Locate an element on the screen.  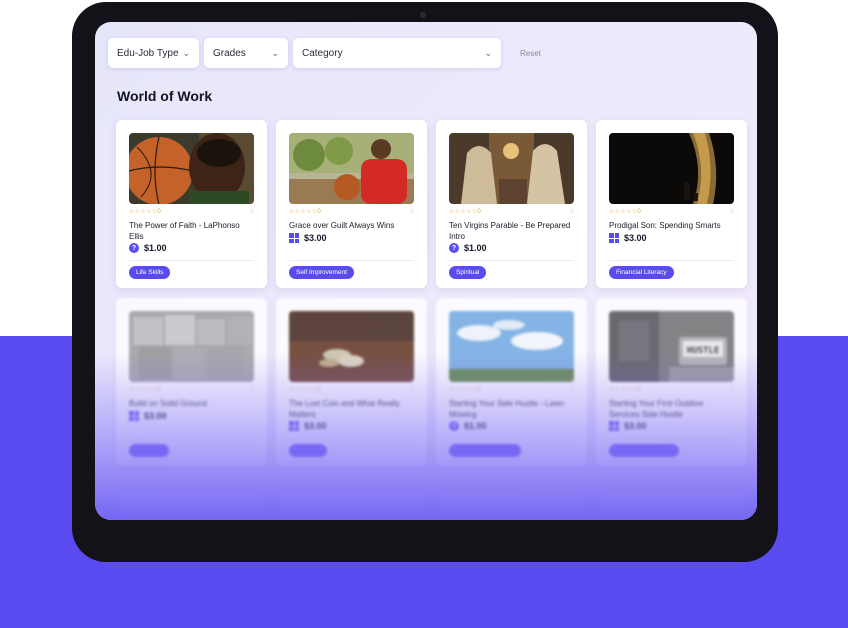
camera-dot is located at coordinates (423, 15).